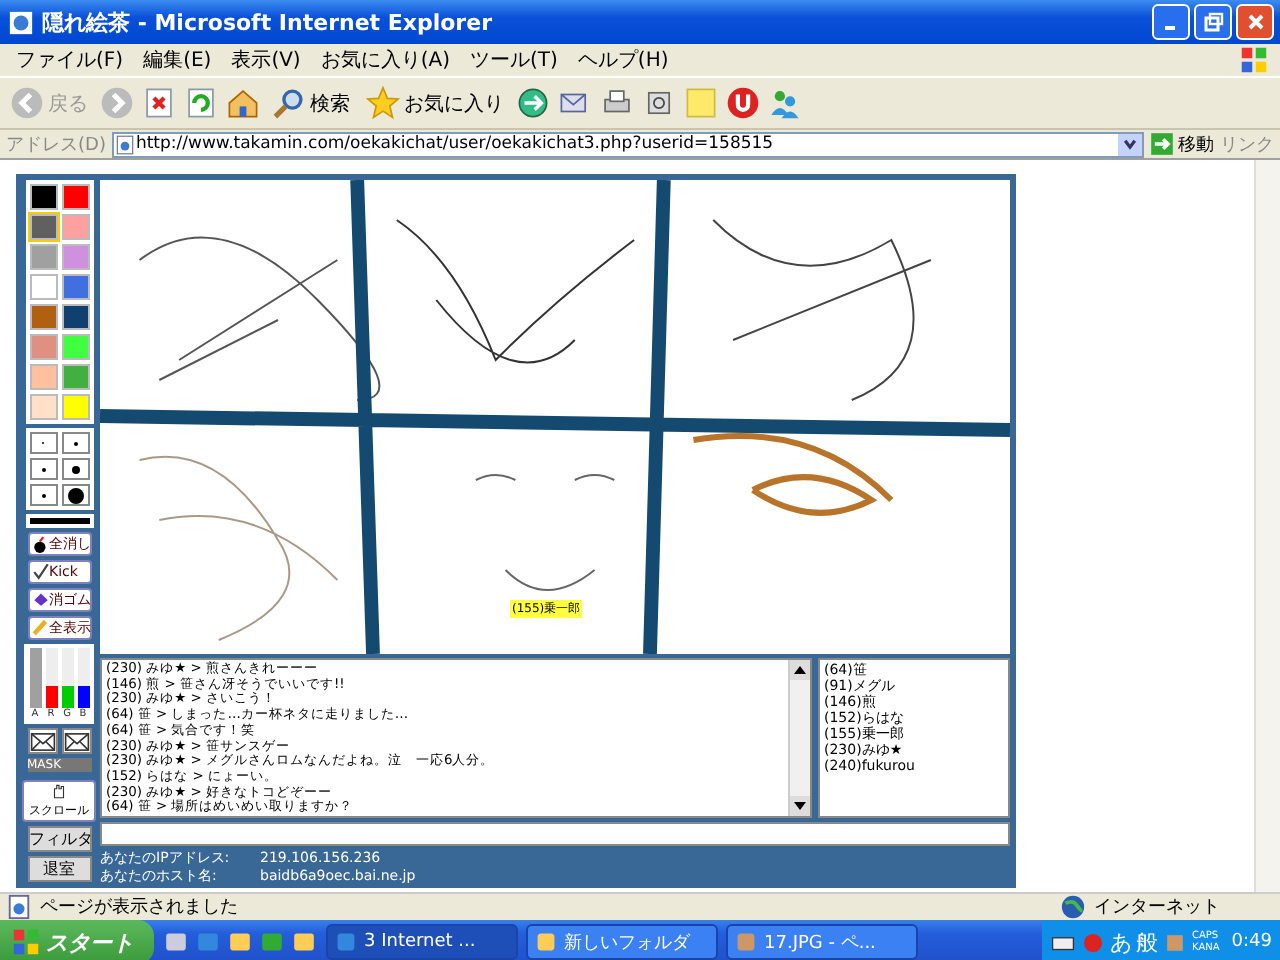 This screenshot has width=1280, height=960. What do you see at coordinates (266, 60) in the screenshot?
I see `menu-item: 表示(V)` at bounding box center [266, 60].